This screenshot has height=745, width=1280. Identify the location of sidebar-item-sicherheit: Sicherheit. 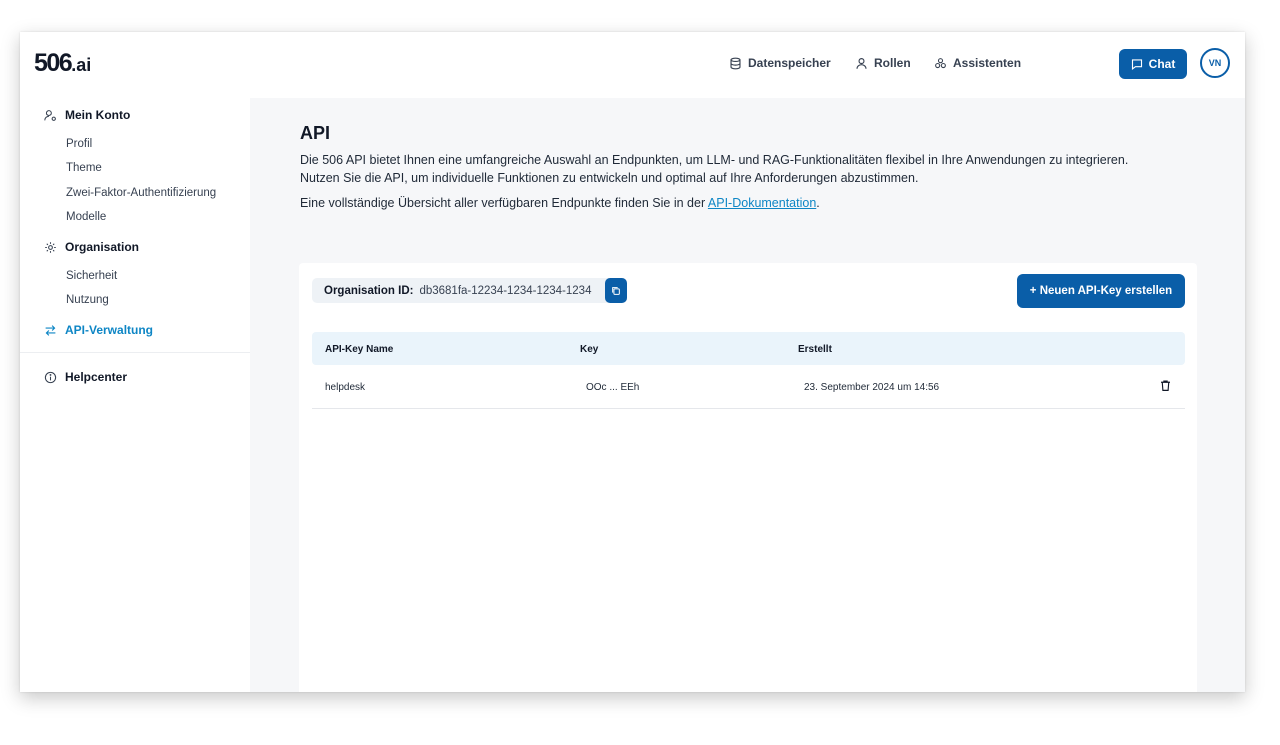
(91, 276).